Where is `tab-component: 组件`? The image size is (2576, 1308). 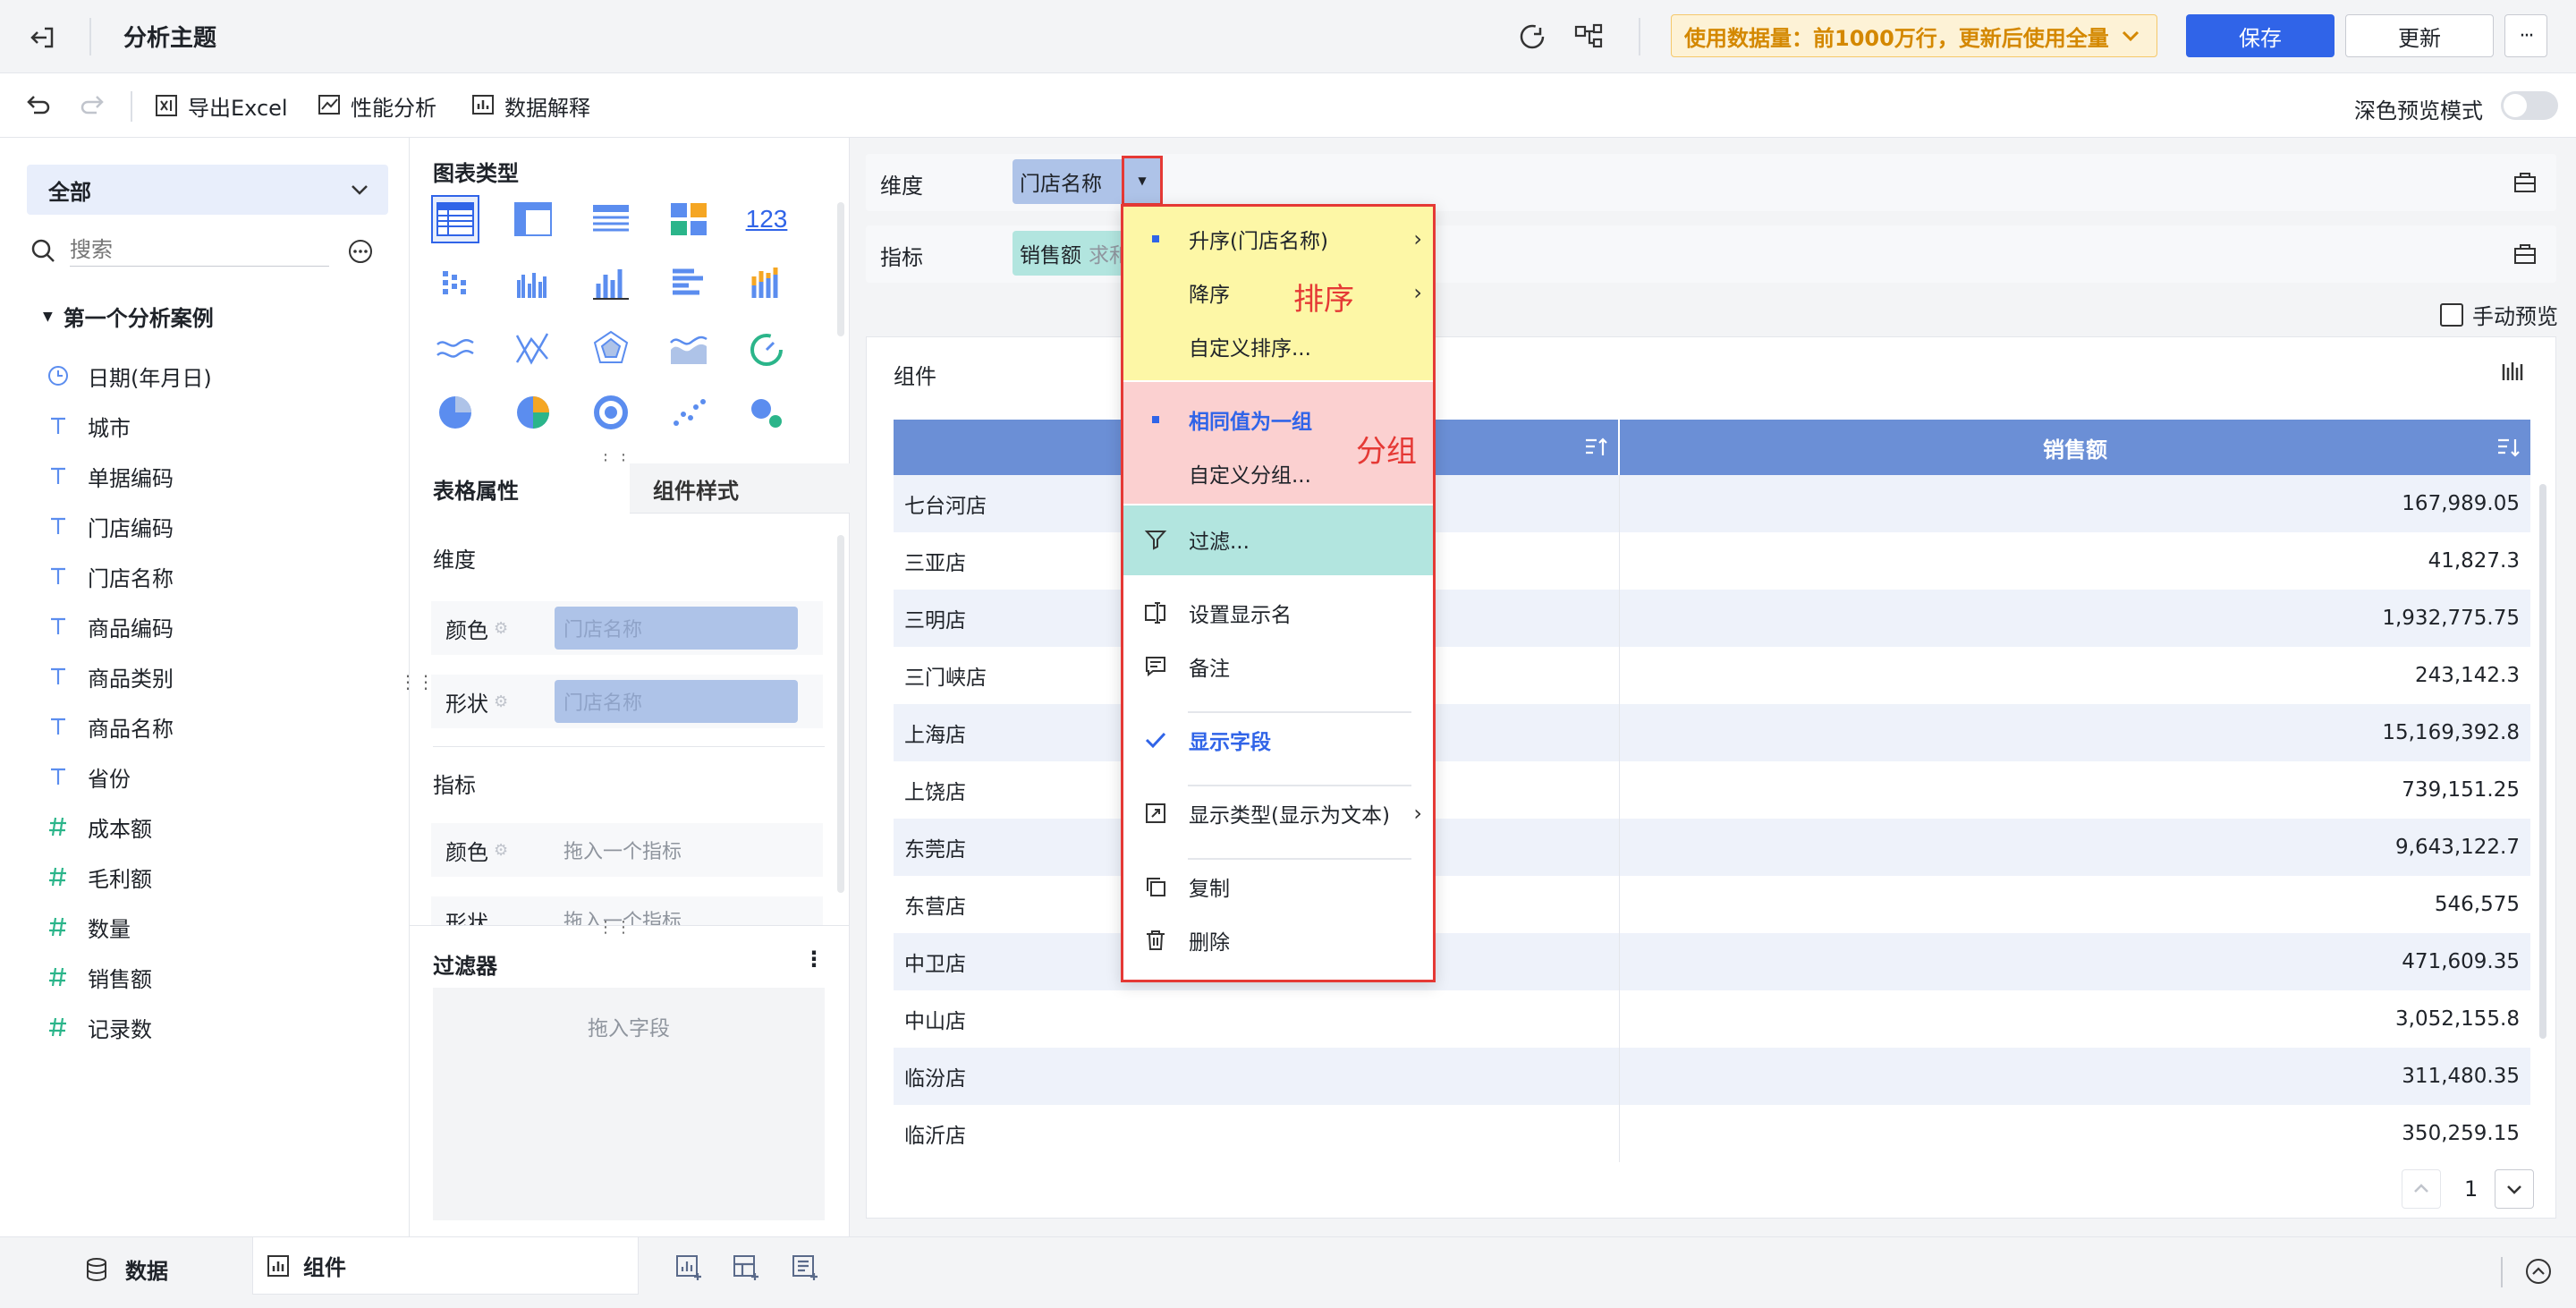 tab-component: 组件 is located at coordinates (445, 1266).